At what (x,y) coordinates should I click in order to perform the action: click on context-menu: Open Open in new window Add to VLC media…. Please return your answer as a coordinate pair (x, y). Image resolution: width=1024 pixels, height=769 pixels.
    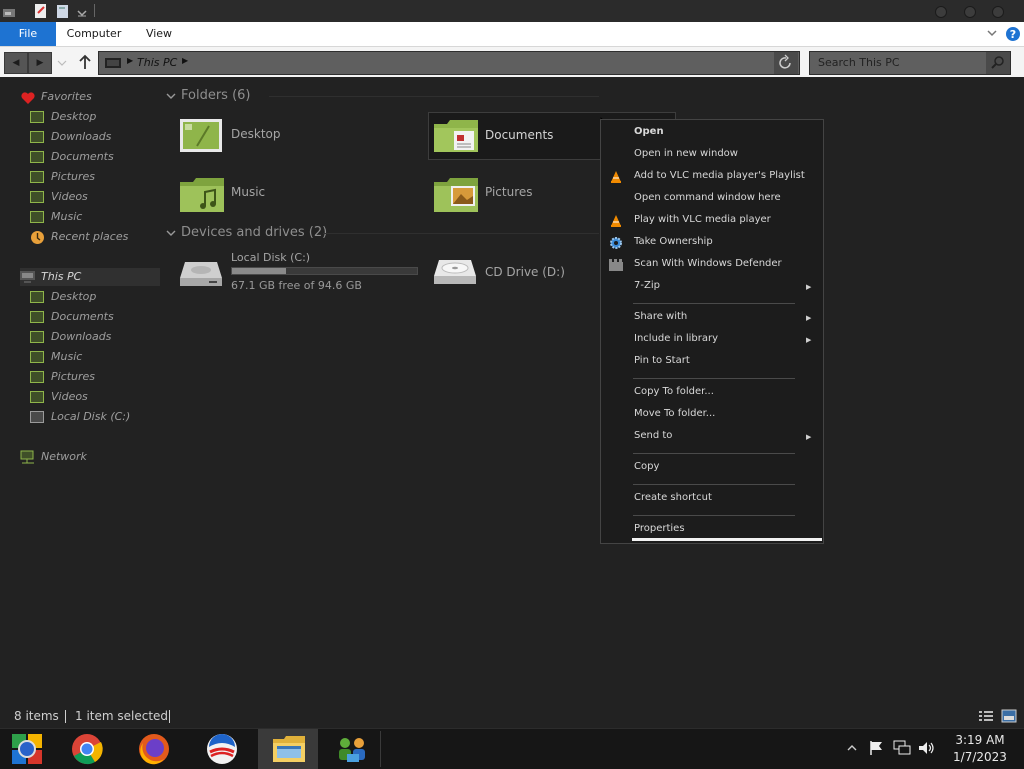
    Looking at the image, I should click on (712, 331).